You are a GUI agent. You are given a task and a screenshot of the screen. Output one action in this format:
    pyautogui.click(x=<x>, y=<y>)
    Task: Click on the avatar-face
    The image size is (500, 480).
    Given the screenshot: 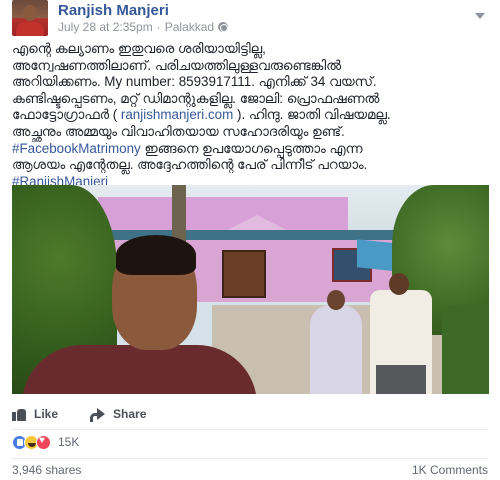 What is the action you would take?
    pyautogui.click(x=30, y=13)
    